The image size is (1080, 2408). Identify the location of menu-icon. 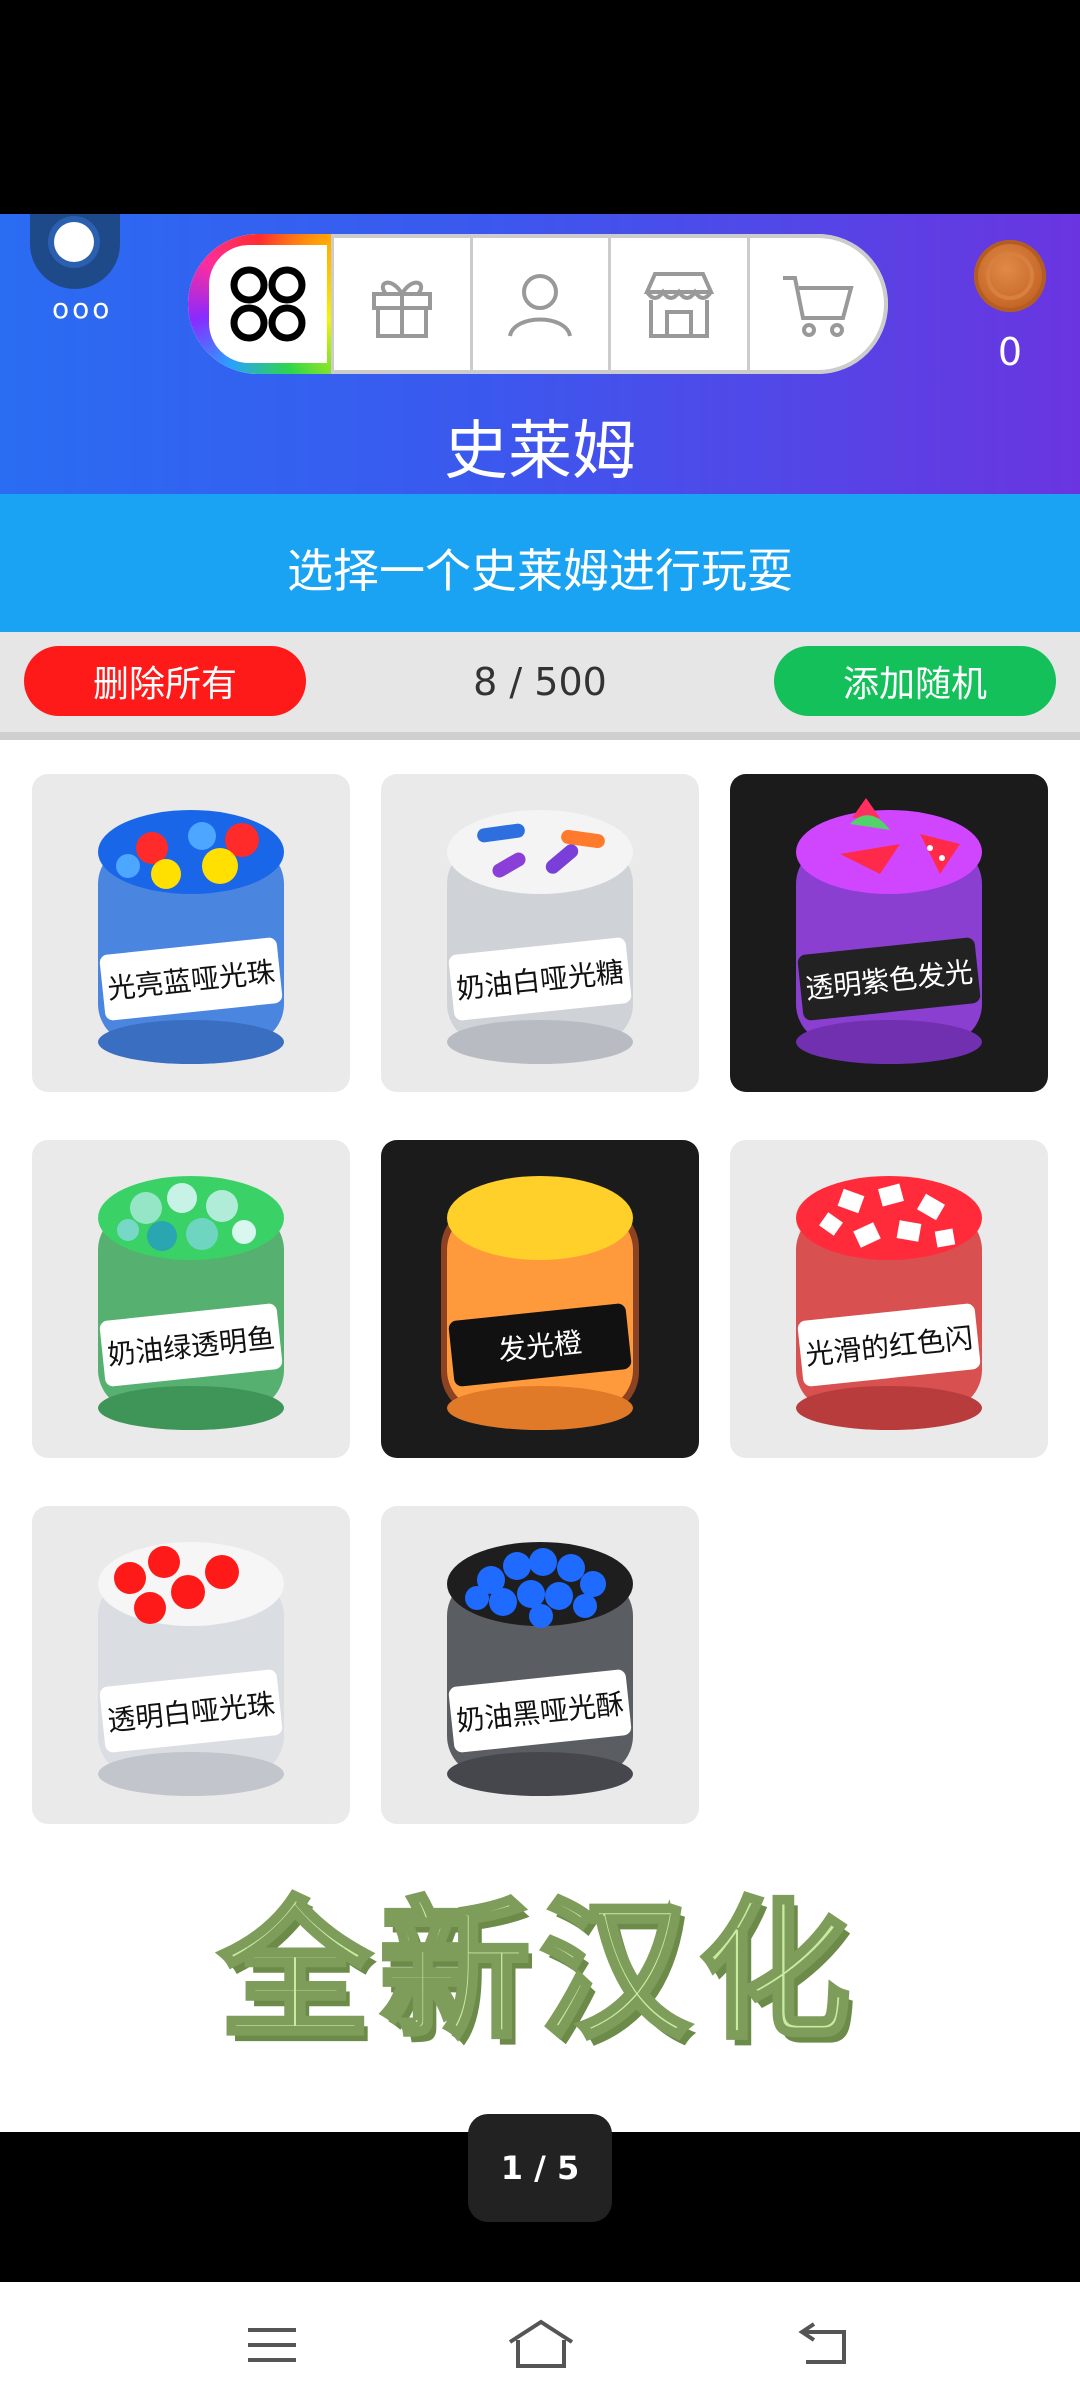
(272, 2345).